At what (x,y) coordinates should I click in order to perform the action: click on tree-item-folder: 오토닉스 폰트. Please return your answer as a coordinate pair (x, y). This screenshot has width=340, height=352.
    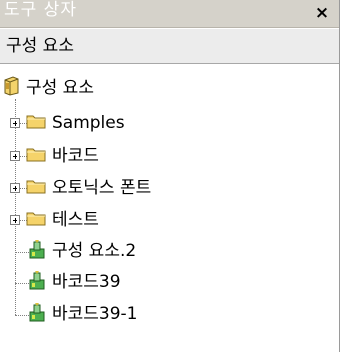
    Looking at the image, I should click on (88, 188).